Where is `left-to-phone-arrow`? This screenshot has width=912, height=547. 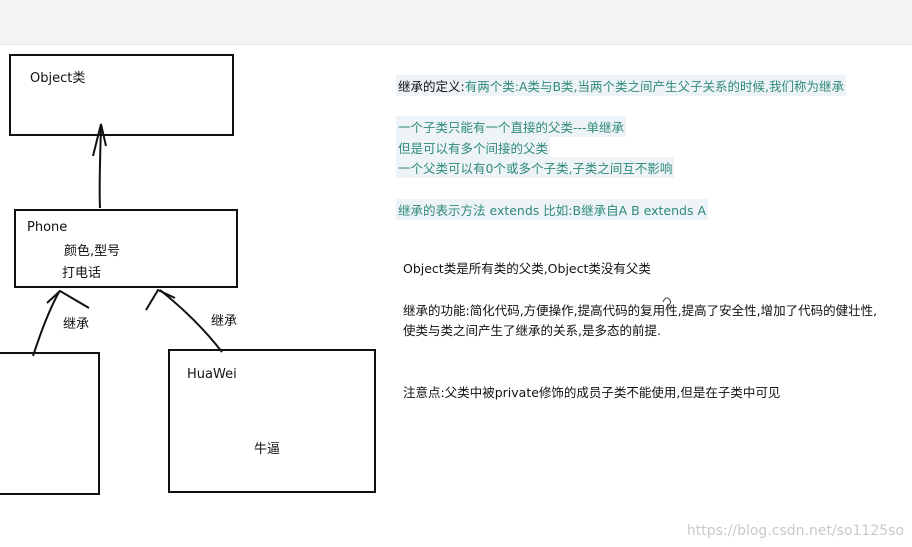
left-to-phone-arrow is located at coordinates (46, 324).